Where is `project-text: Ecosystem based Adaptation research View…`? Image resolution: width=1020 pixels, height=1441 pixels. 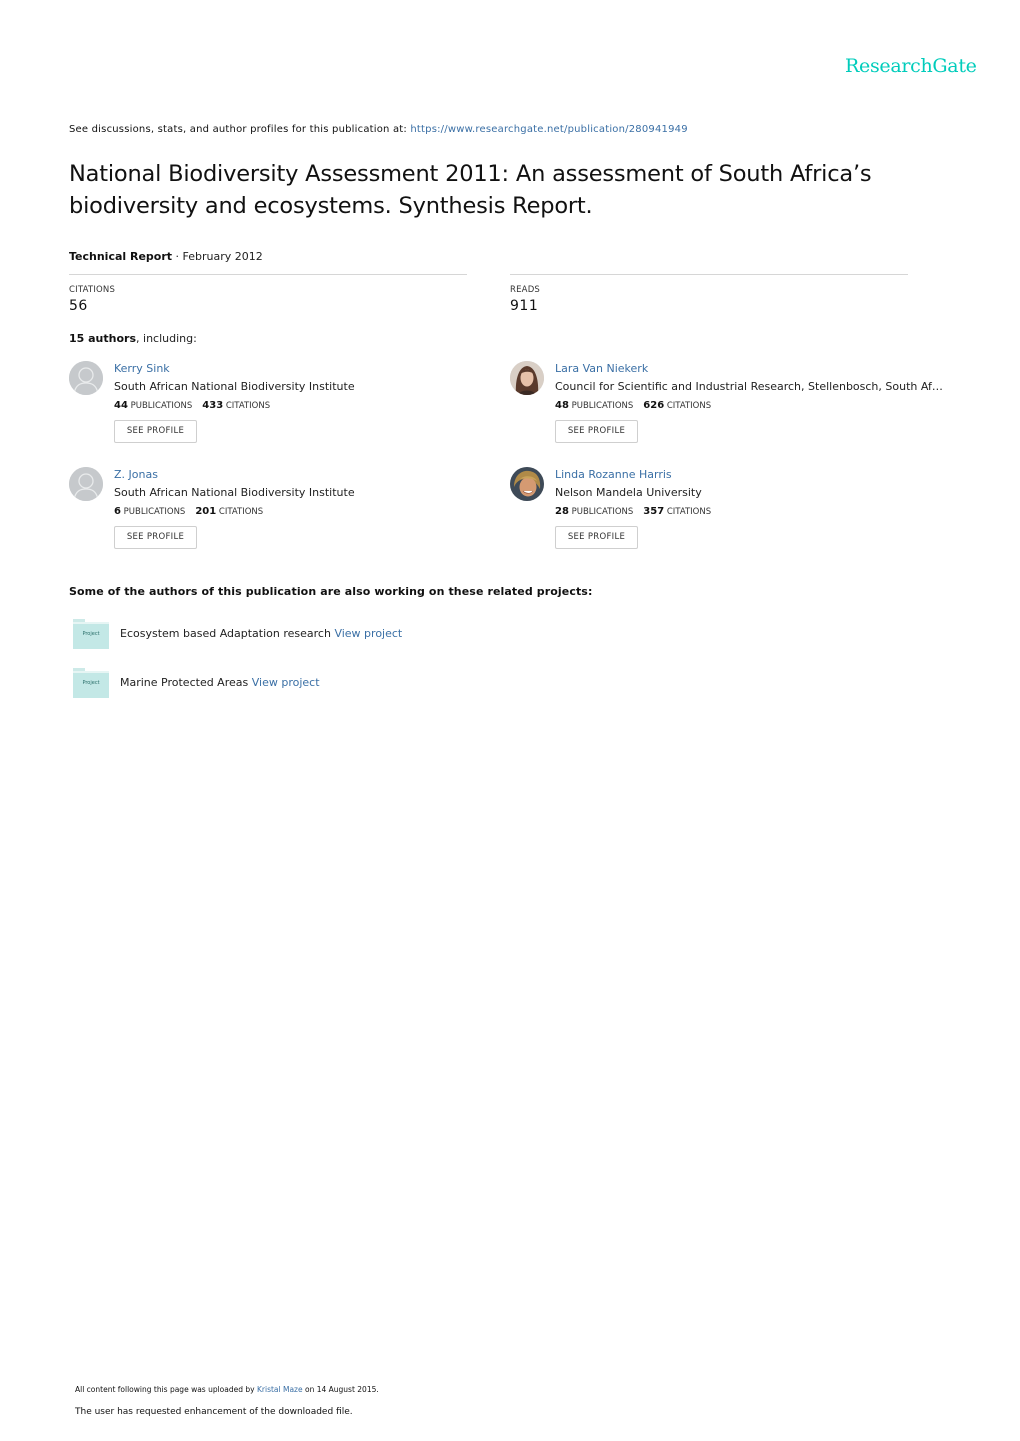
project-text: Ecosystem based Adaptation research View… is located at coordinates (261, 633).